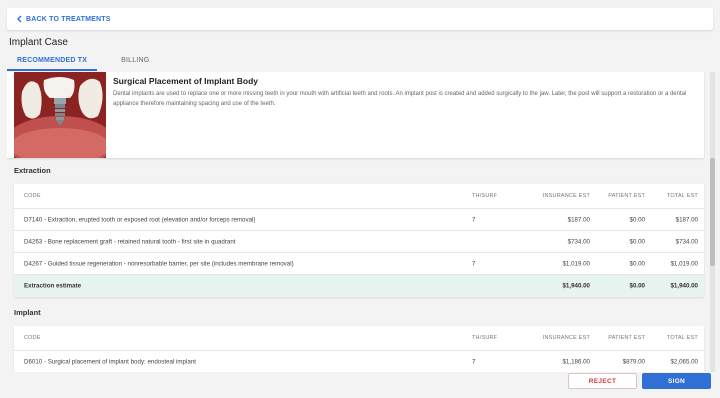 The height and width of the screenshot is (398, 720). What do you see at coordinates (602, 381) in the screenshot?
I see `reject-button: REJECT` at bounding box center [602, 381].